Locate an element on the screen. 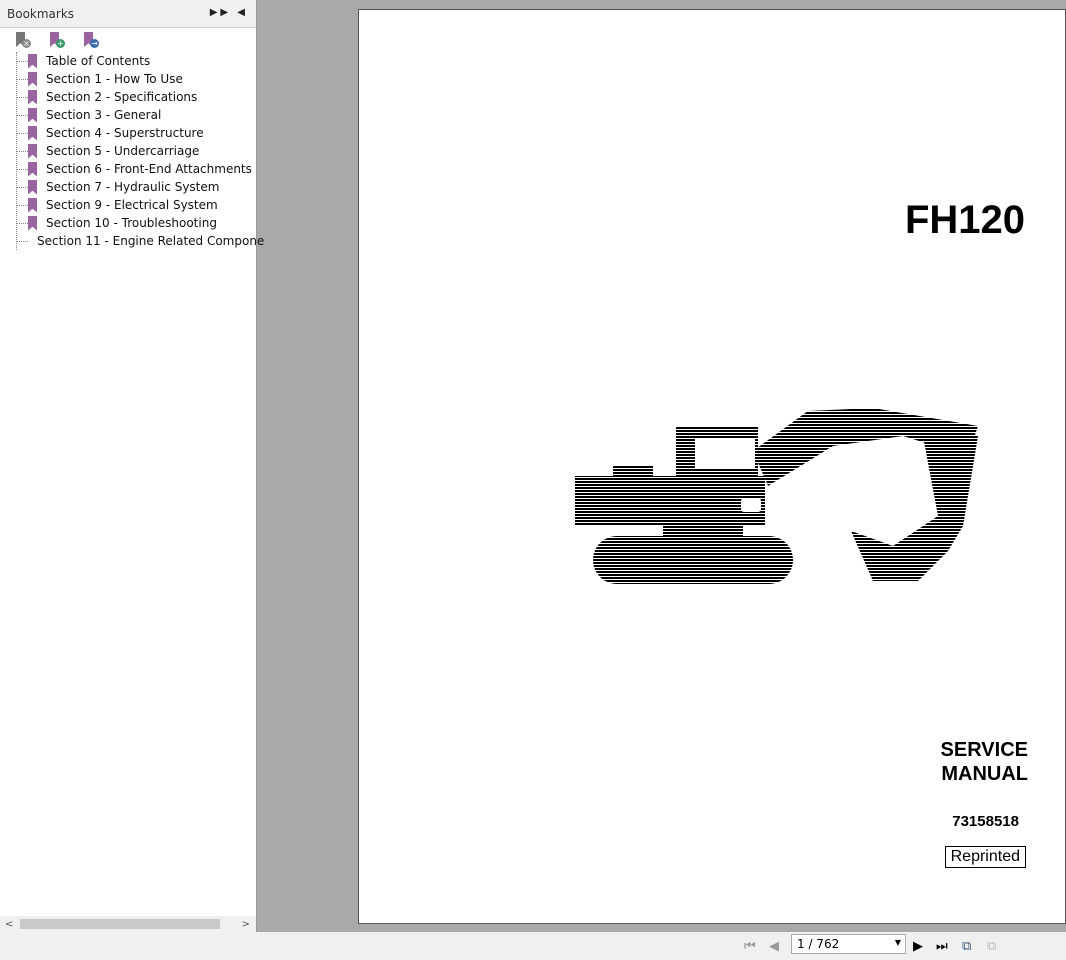  delete-bookmark-icon: × is located at coordinates (23, 40).